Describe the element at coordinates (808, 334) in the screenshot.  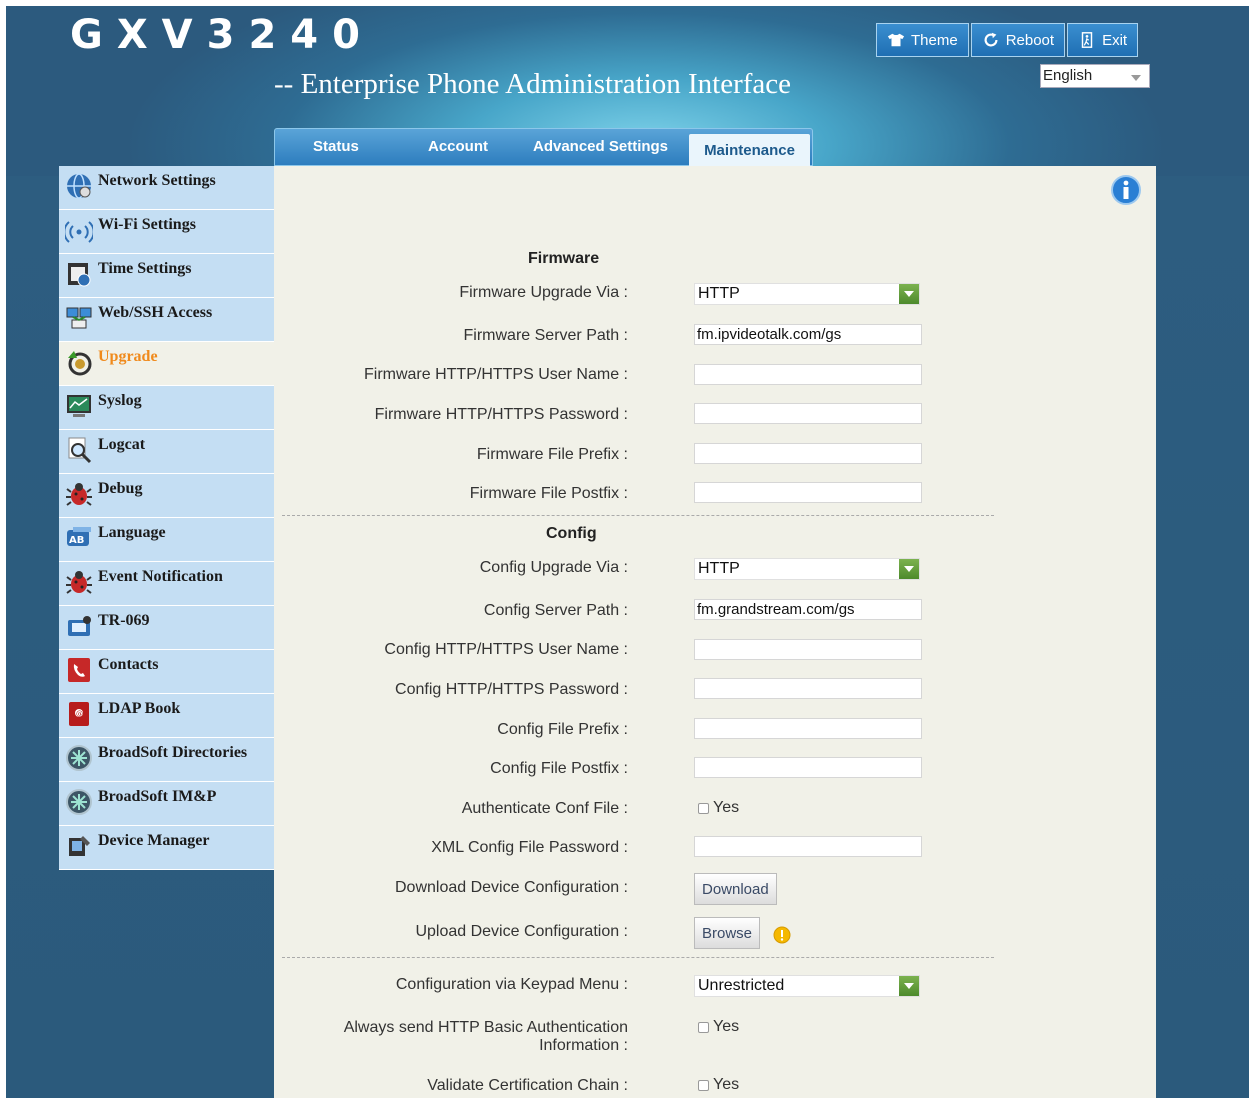
I see `firmware-server-path-input` at that location.